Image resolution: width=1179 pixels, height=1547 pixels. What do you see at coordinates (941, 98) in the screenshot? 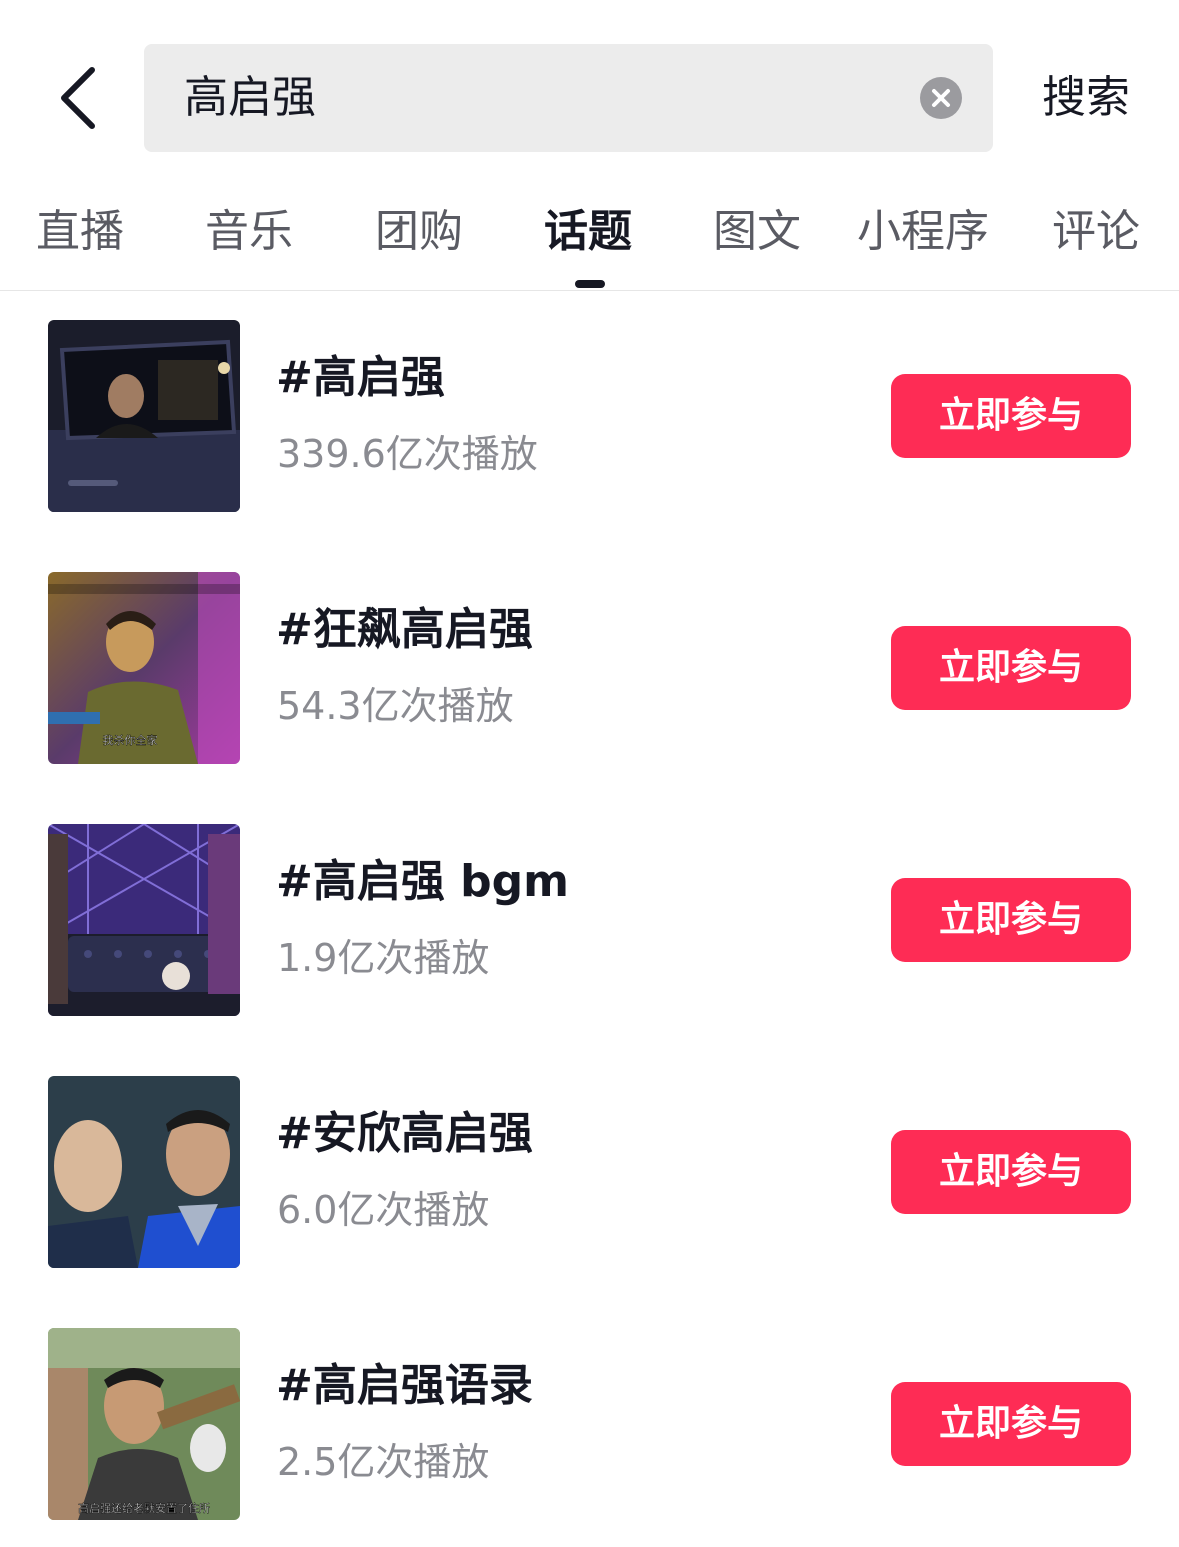
I see `clear-search-icon` at bounding box center [941, 98].